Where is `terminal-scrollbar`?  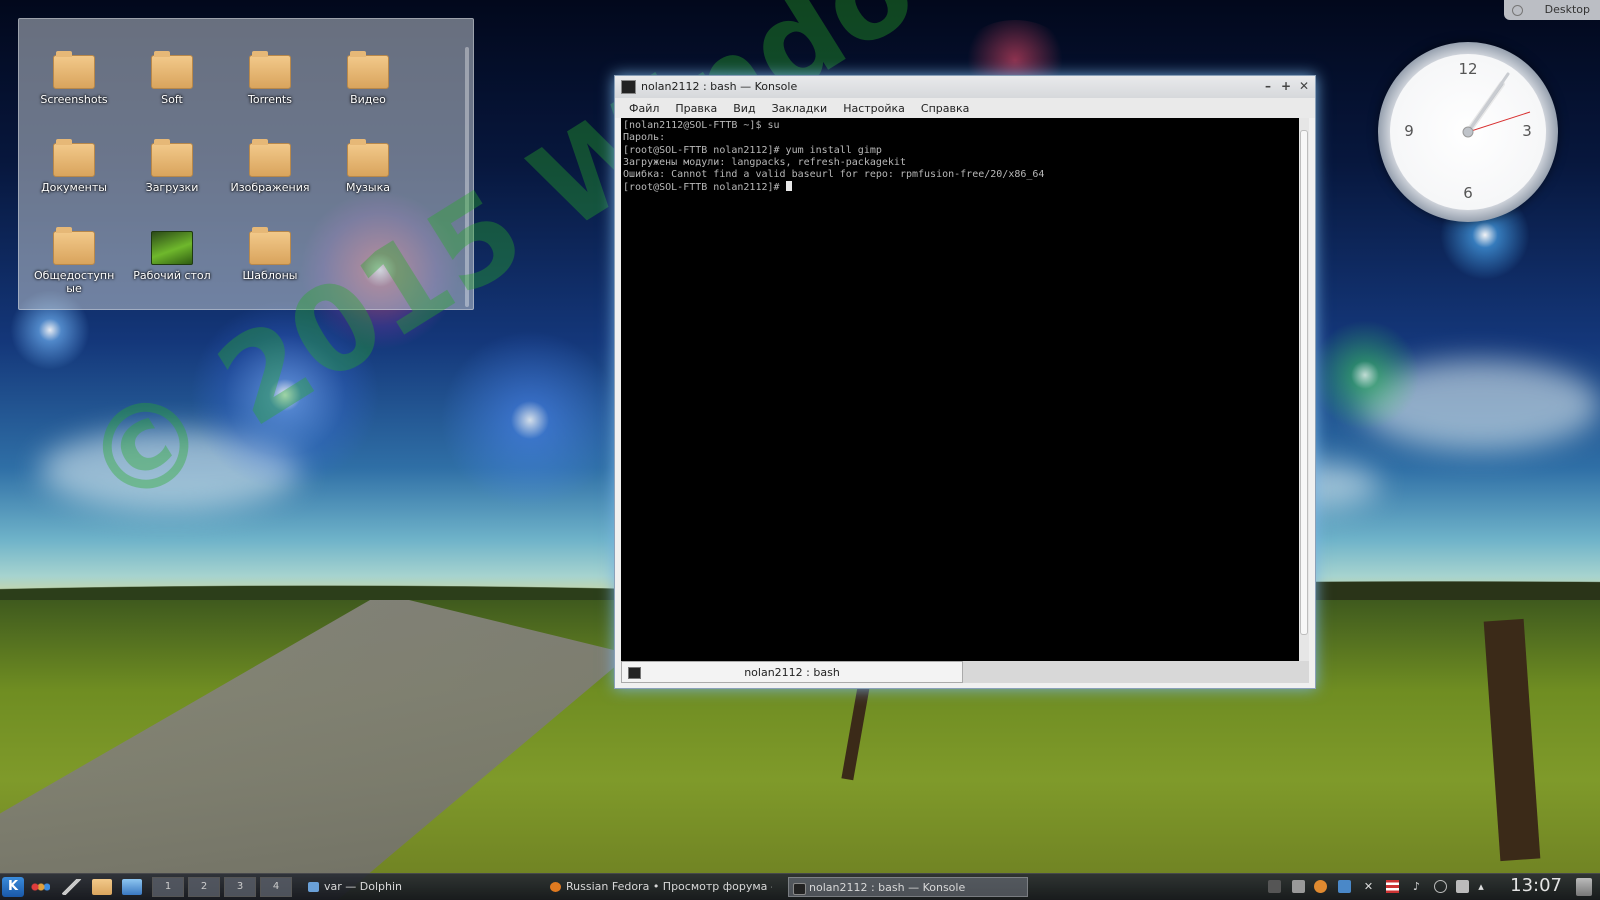
terminal-scrollbar is located at coordinates (1304, 390).